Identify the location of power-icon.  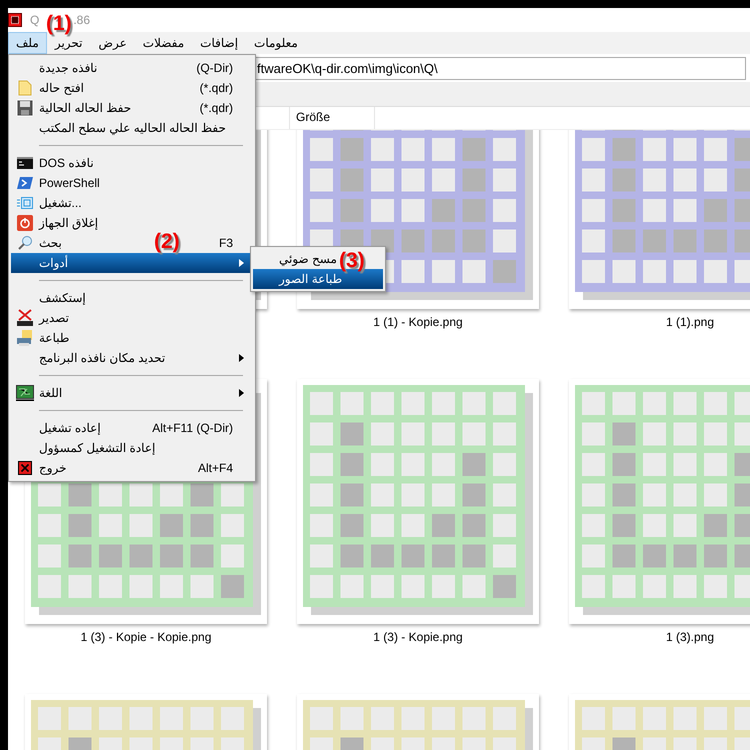
(25, 223).